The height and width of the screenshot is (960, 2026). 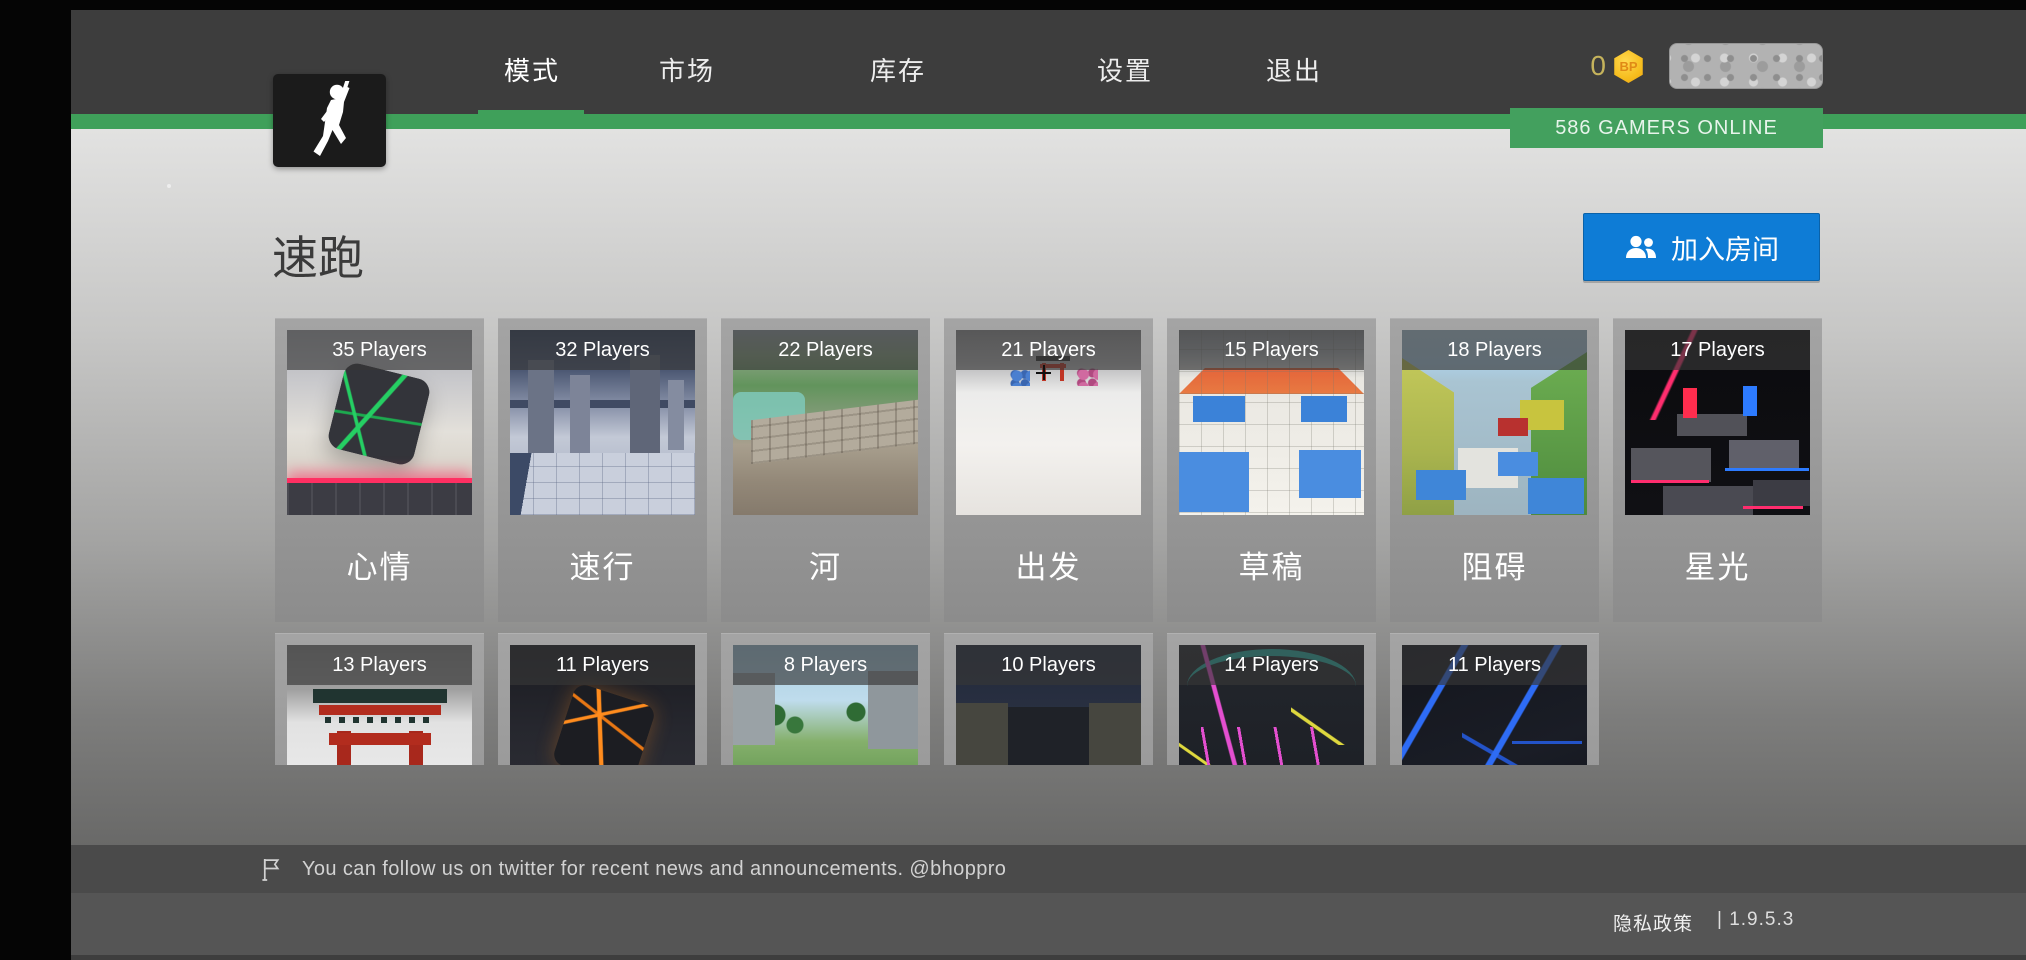 I want to click on player-name-plate, so click(x=1746, y=66).